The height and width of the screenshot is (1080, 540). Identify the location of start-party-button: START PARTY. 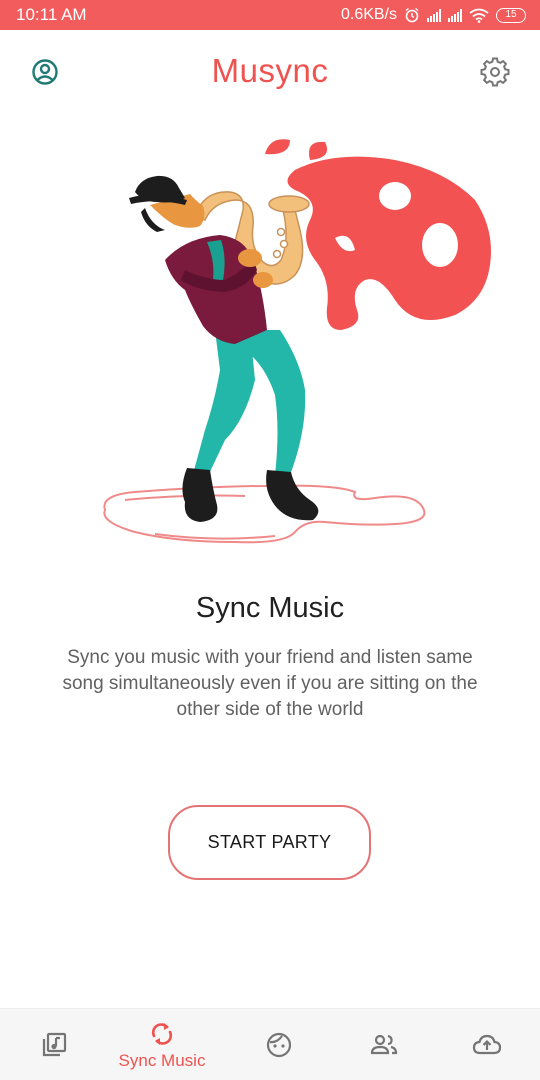
(269, 842).